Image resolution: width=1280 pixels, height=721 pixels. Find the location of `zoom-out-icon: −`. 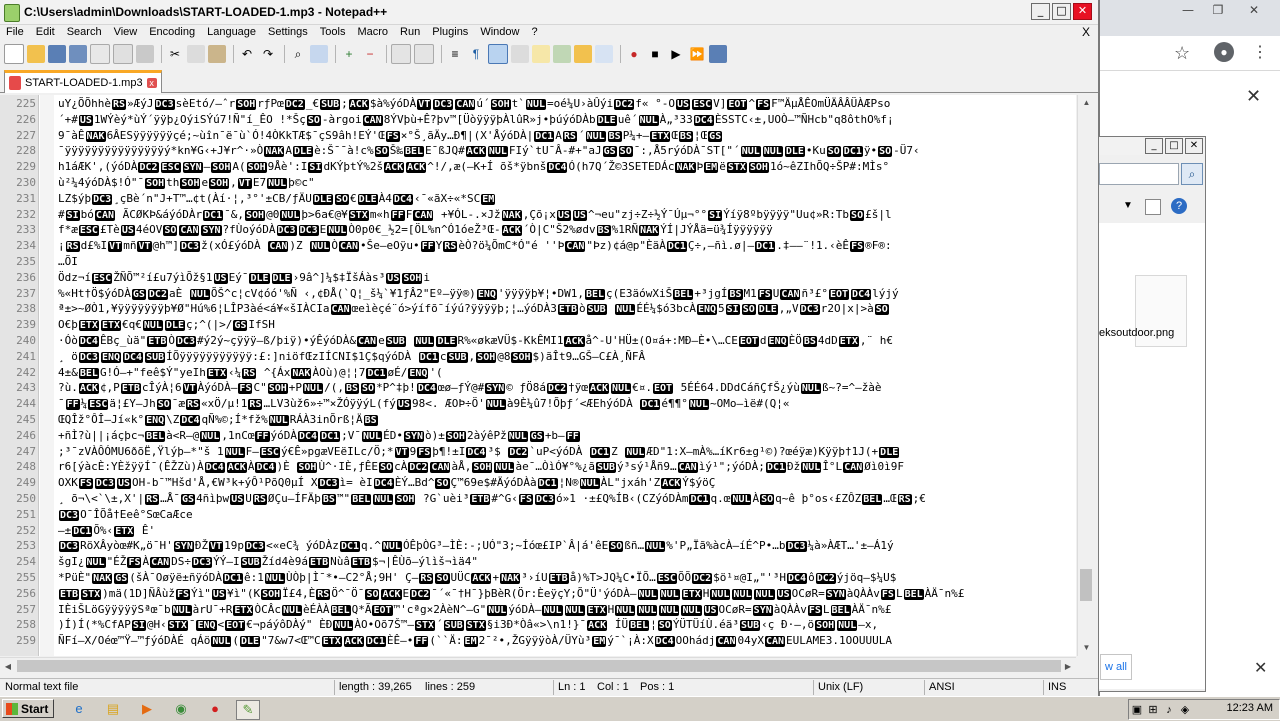

zoom-out-icon: − is located at coordinates (370, 54).